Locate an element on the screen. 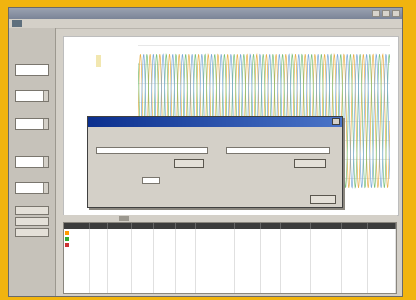 This screenshot has width=416, height=300. close-button is located at coordinates (396, 13).